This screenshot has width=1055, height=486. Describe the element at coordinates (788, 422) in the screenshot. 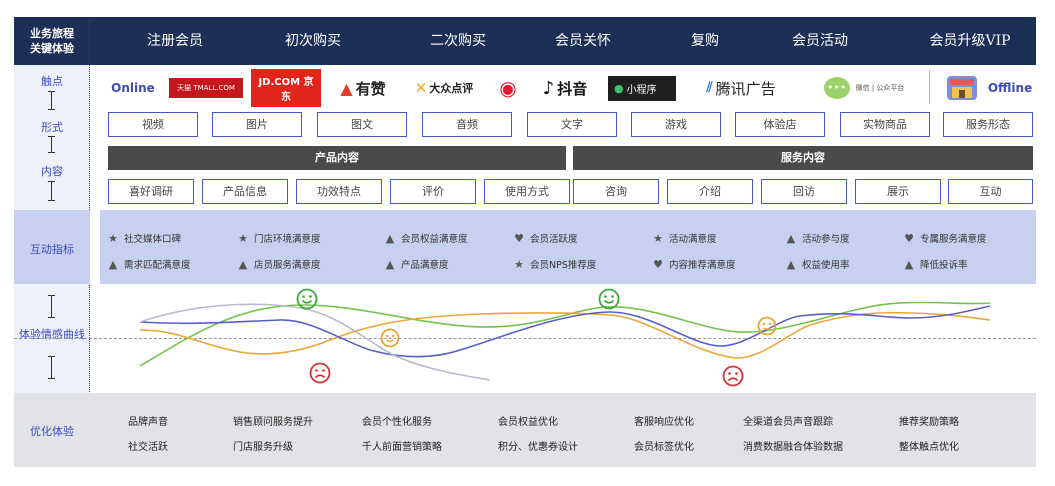

I see `optimize-item: 全渠道会员声音跟踪` at that location.